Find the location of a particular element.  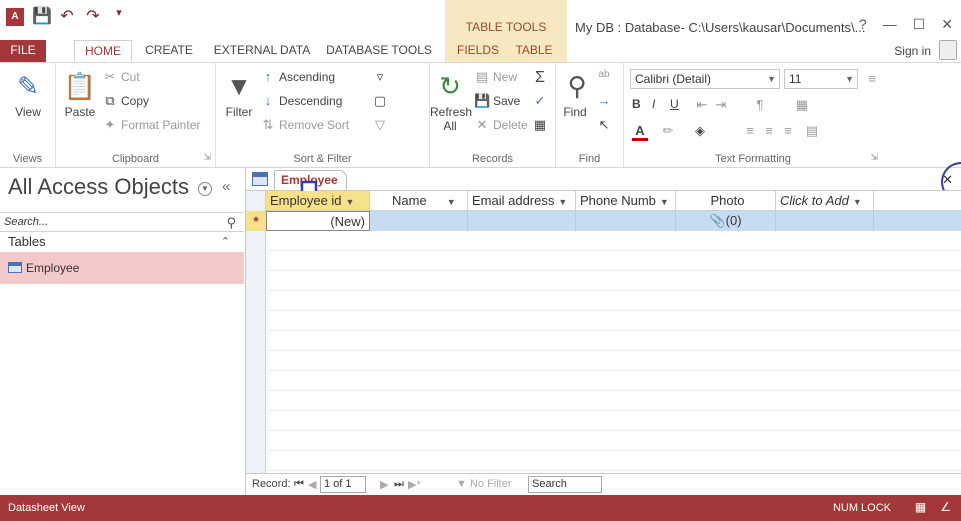

paste-button: 📋 Paste is located at coordinates (80, 94).